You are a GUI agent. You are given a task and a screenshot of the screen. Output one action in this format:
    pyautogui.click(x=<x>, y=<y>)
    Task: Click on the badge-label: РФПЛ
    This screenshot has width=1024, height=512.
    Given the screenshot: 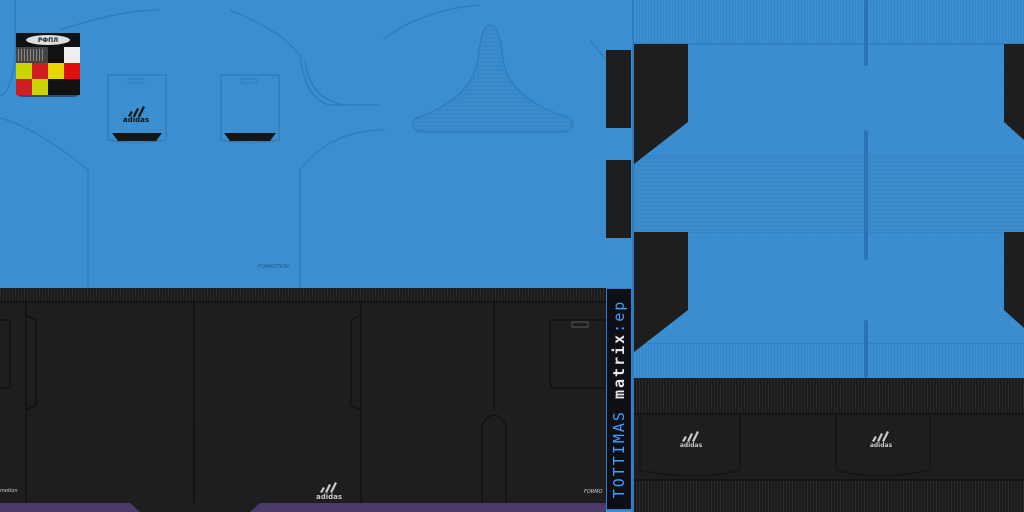 What is the action you would take?
    pyautogui.click(x=48, y=40)
    